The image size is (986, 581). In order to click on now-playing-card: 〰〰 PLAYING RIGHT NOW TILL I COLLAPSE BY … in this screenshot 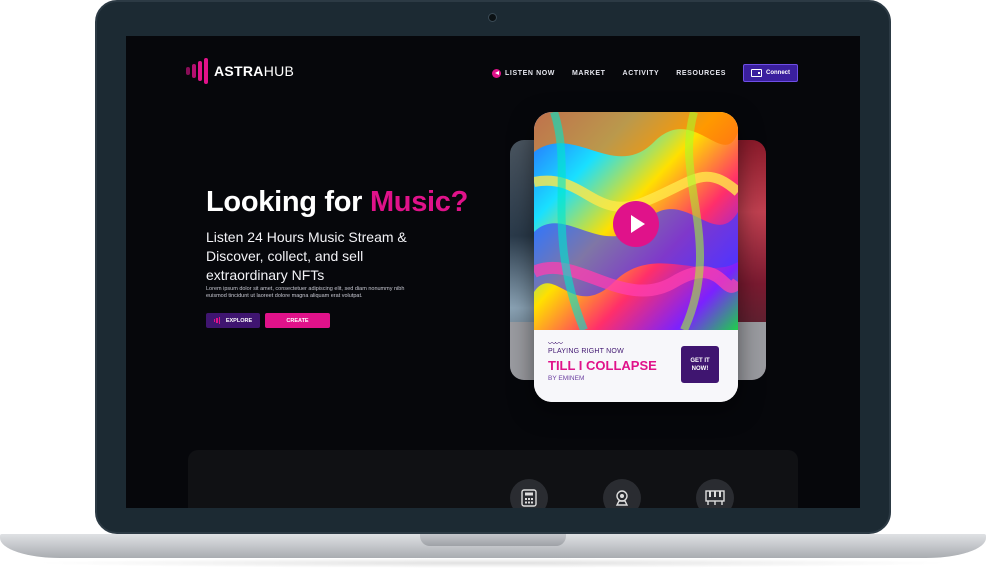, I will do `click(636, 257)`.